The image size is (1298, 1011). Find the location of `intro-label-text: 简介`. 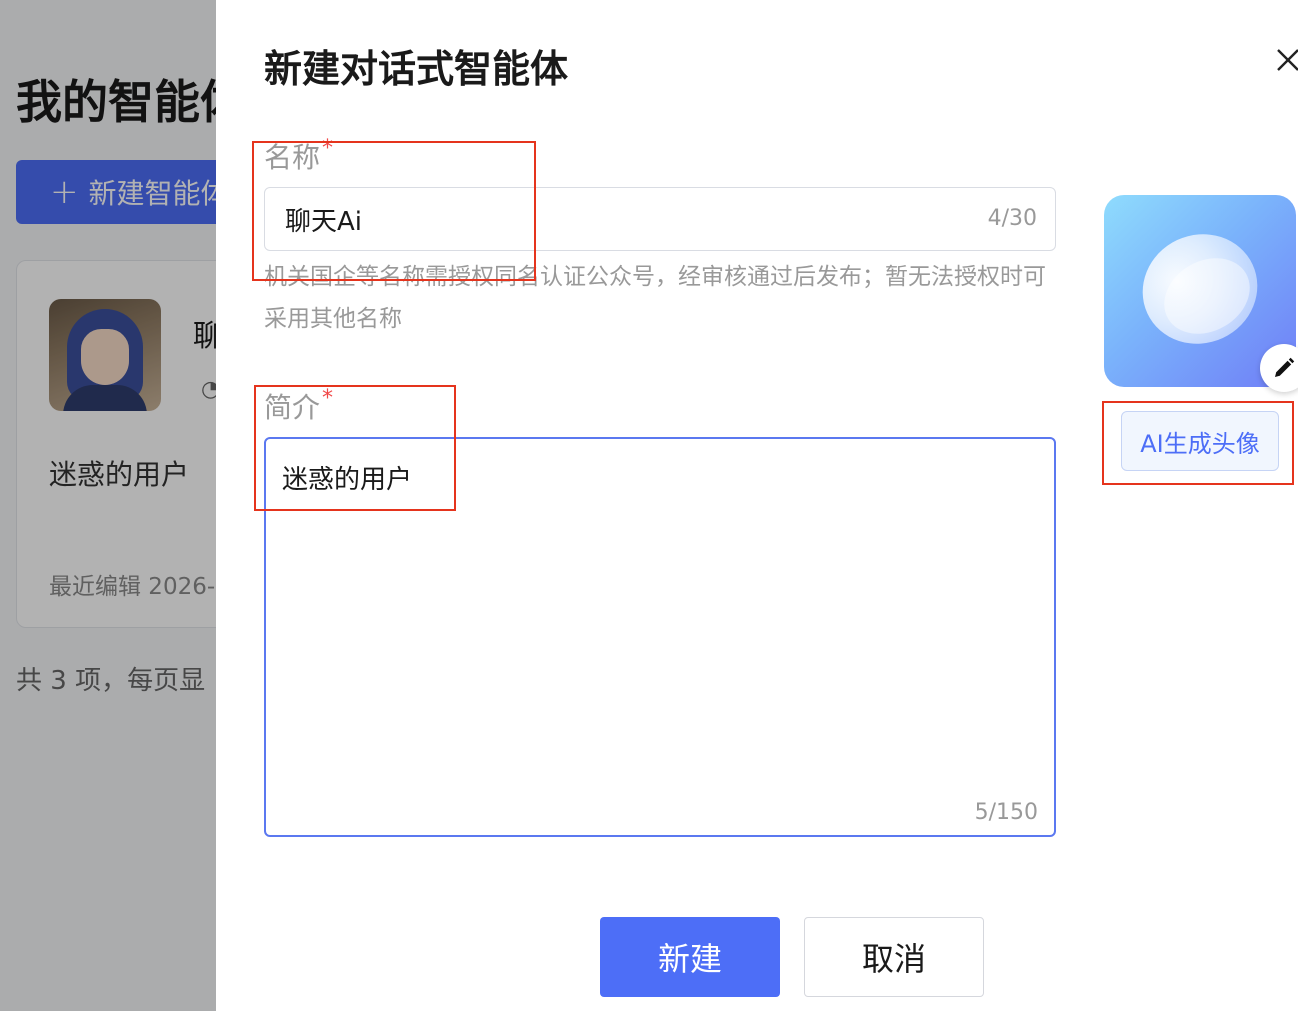

intro-label-text: 简介 is located at coordinates (292, 407).